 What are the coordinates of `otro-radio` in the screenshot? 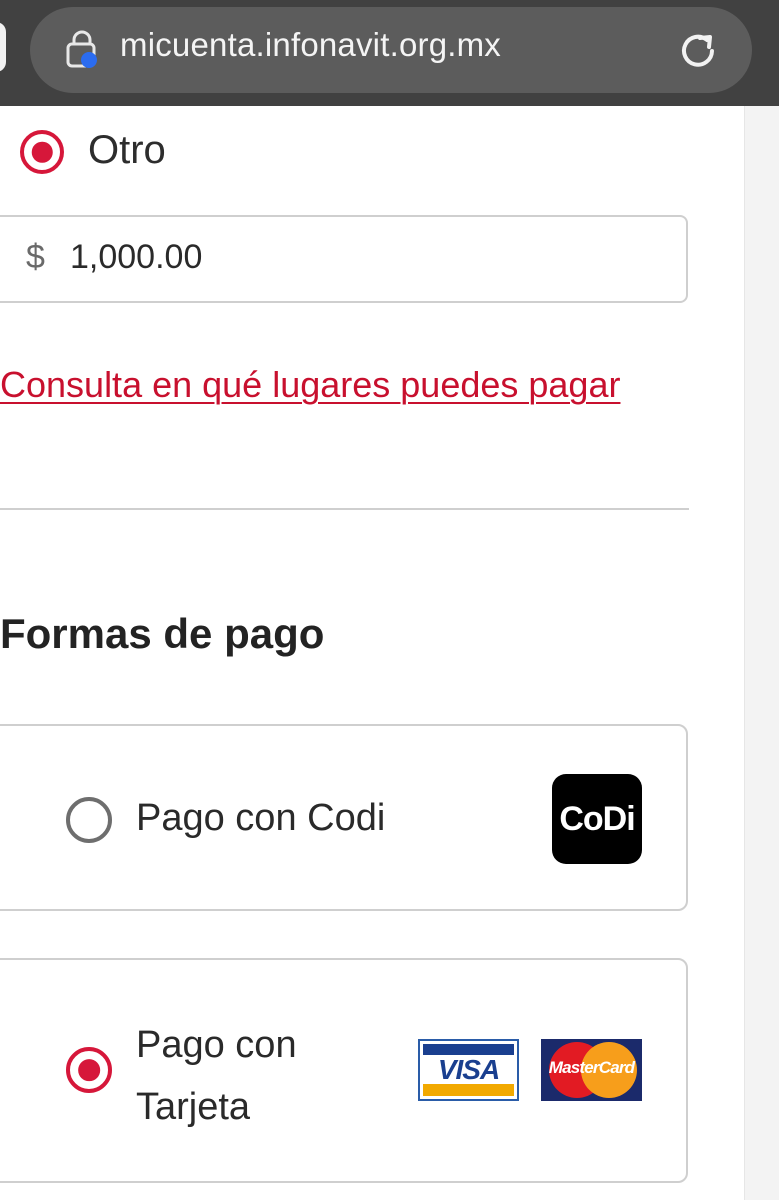 It's located at (42, 152).